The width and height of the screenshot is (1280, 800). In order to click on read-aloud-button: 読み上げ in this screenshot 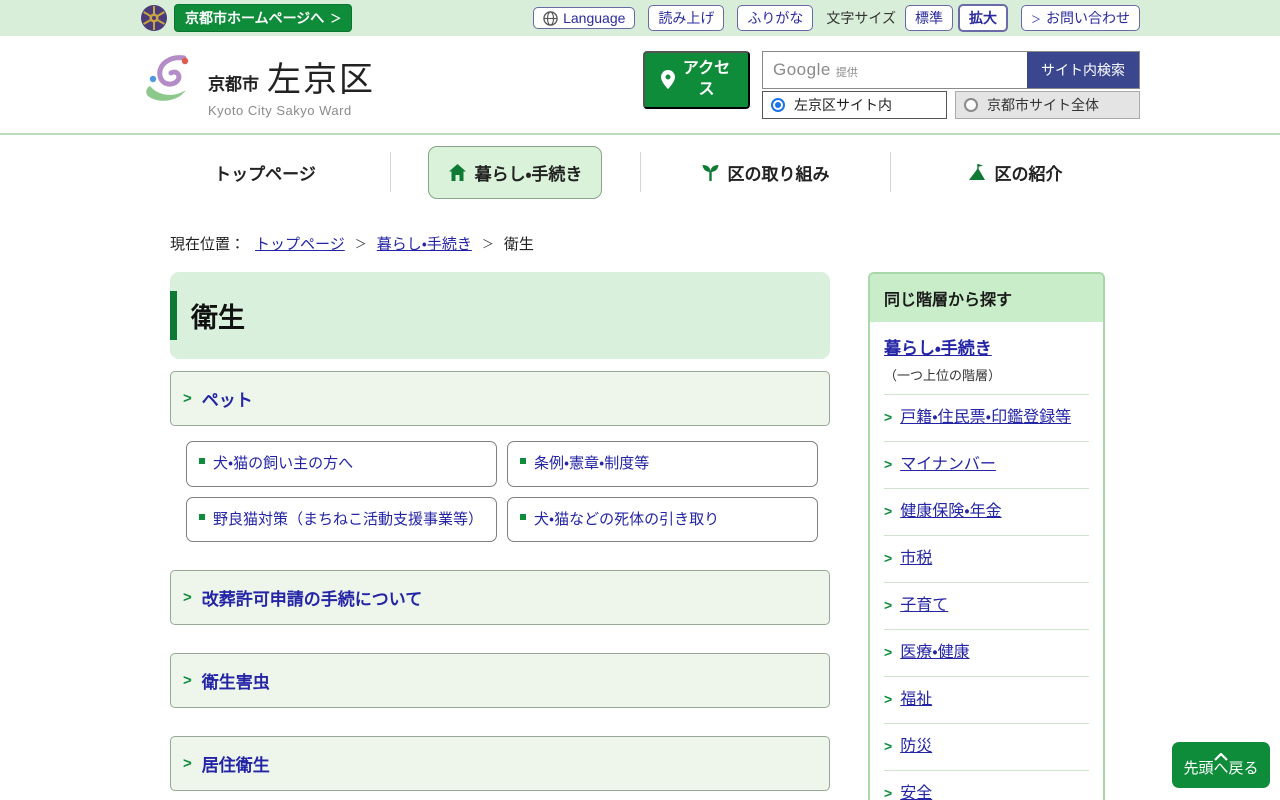, I will do `click(686, 18)`.